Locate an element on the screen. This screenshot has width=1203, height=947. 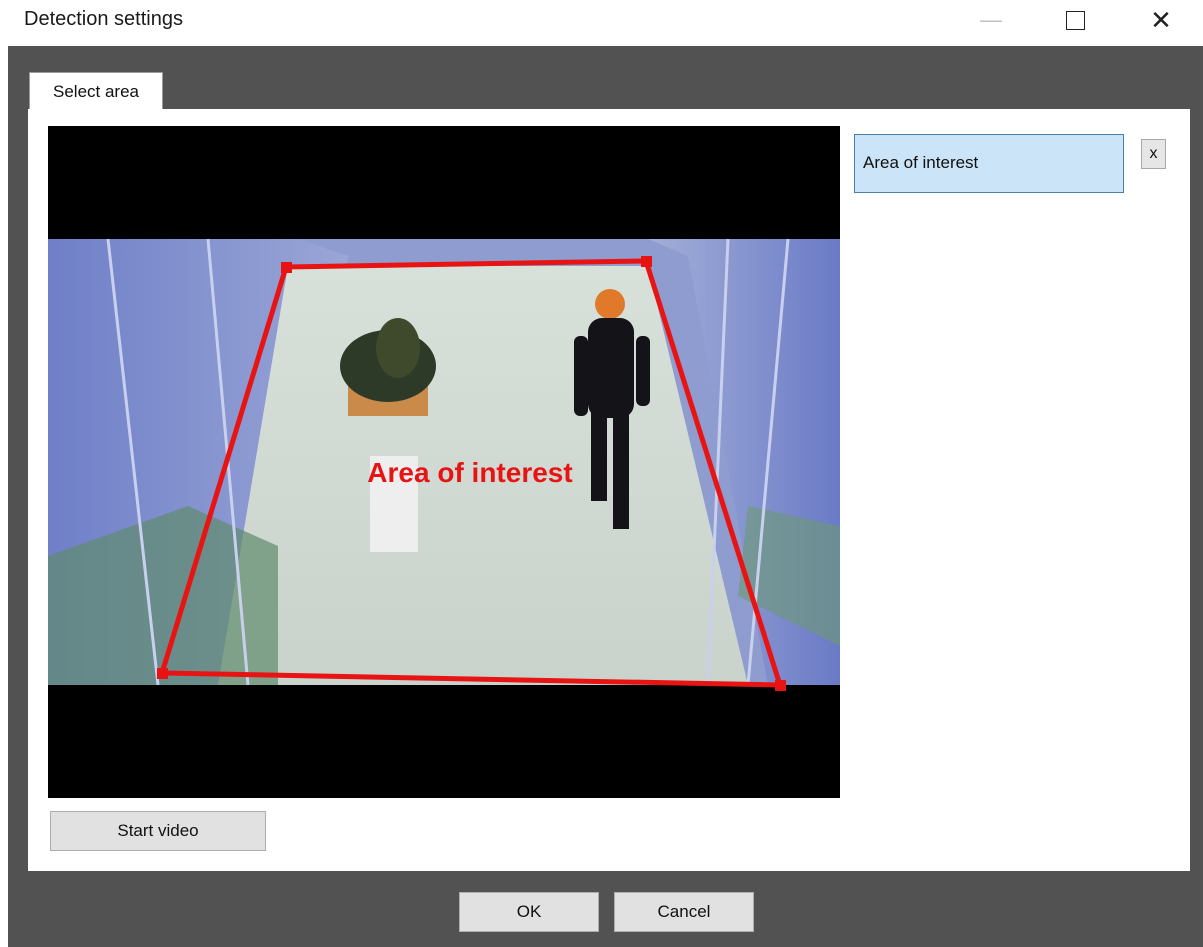
tab-select-area: Select area is located at coordinates (96, 91).